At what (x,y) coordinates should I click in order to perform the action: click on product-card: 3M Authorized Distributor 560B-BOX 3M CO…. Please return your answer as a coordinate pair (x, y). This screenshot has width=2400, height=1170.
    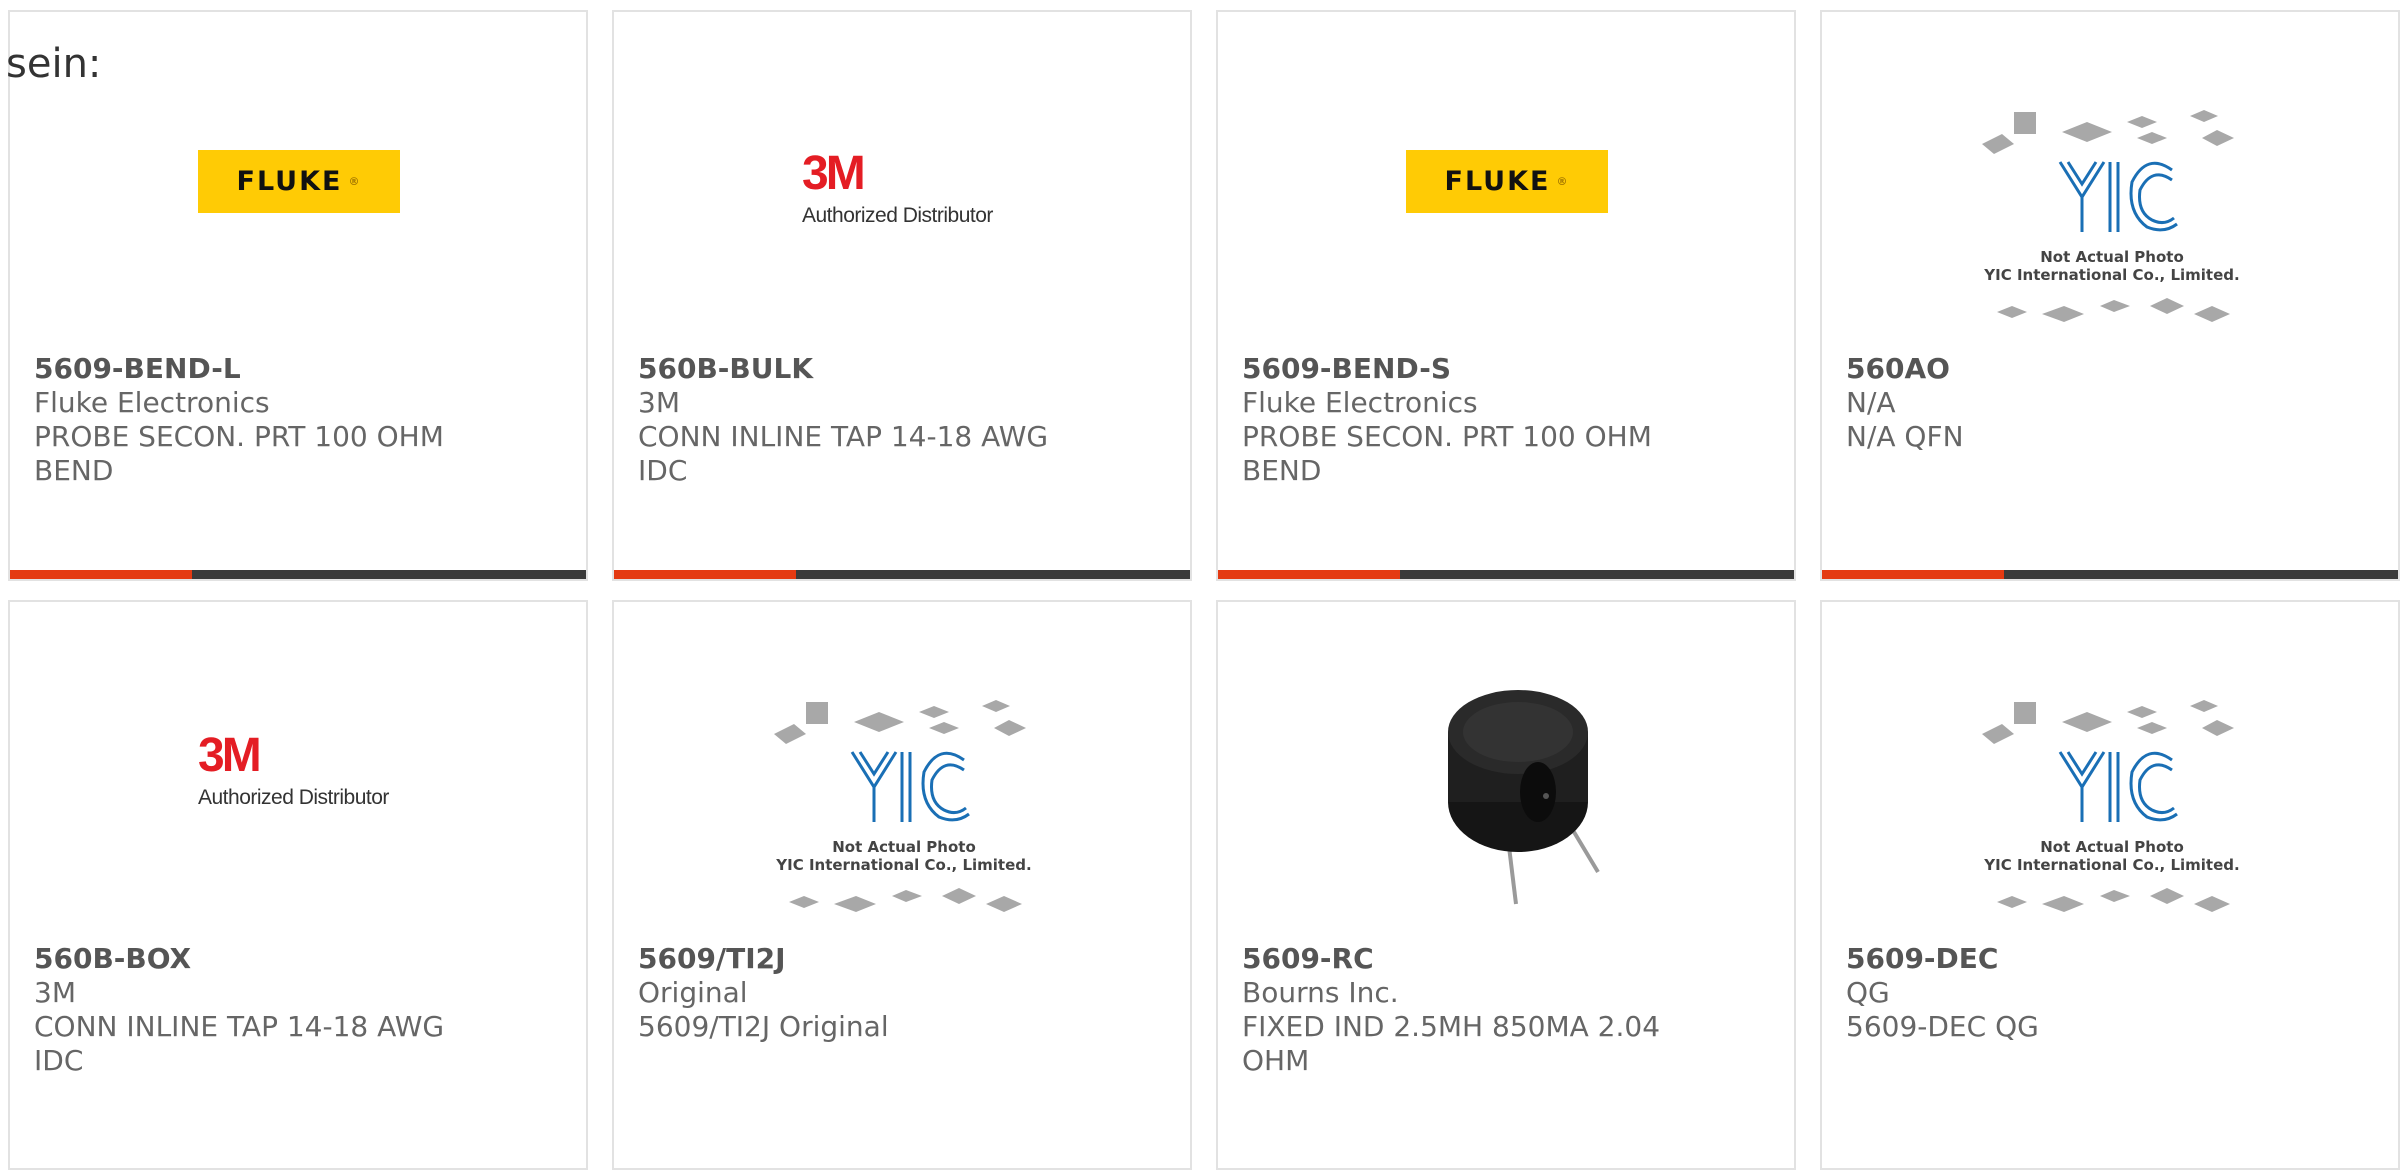
    Looking at the image, I should click on (298, 885).